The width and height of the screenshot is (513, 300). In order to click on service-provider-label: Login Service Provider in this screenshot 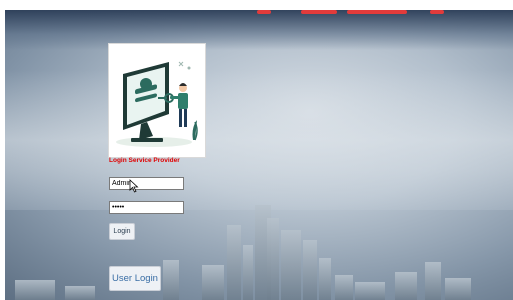, I will do `click(144, 160)`.